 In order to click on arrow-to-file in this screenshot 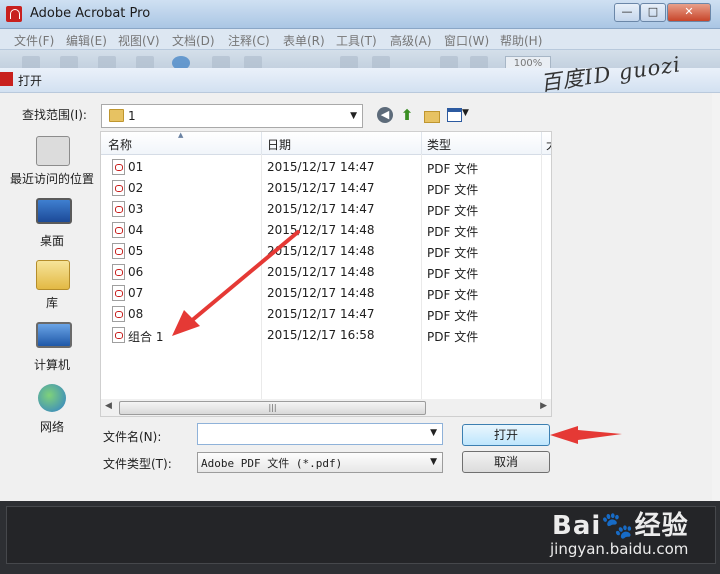, I will do `click(236, 283)`.